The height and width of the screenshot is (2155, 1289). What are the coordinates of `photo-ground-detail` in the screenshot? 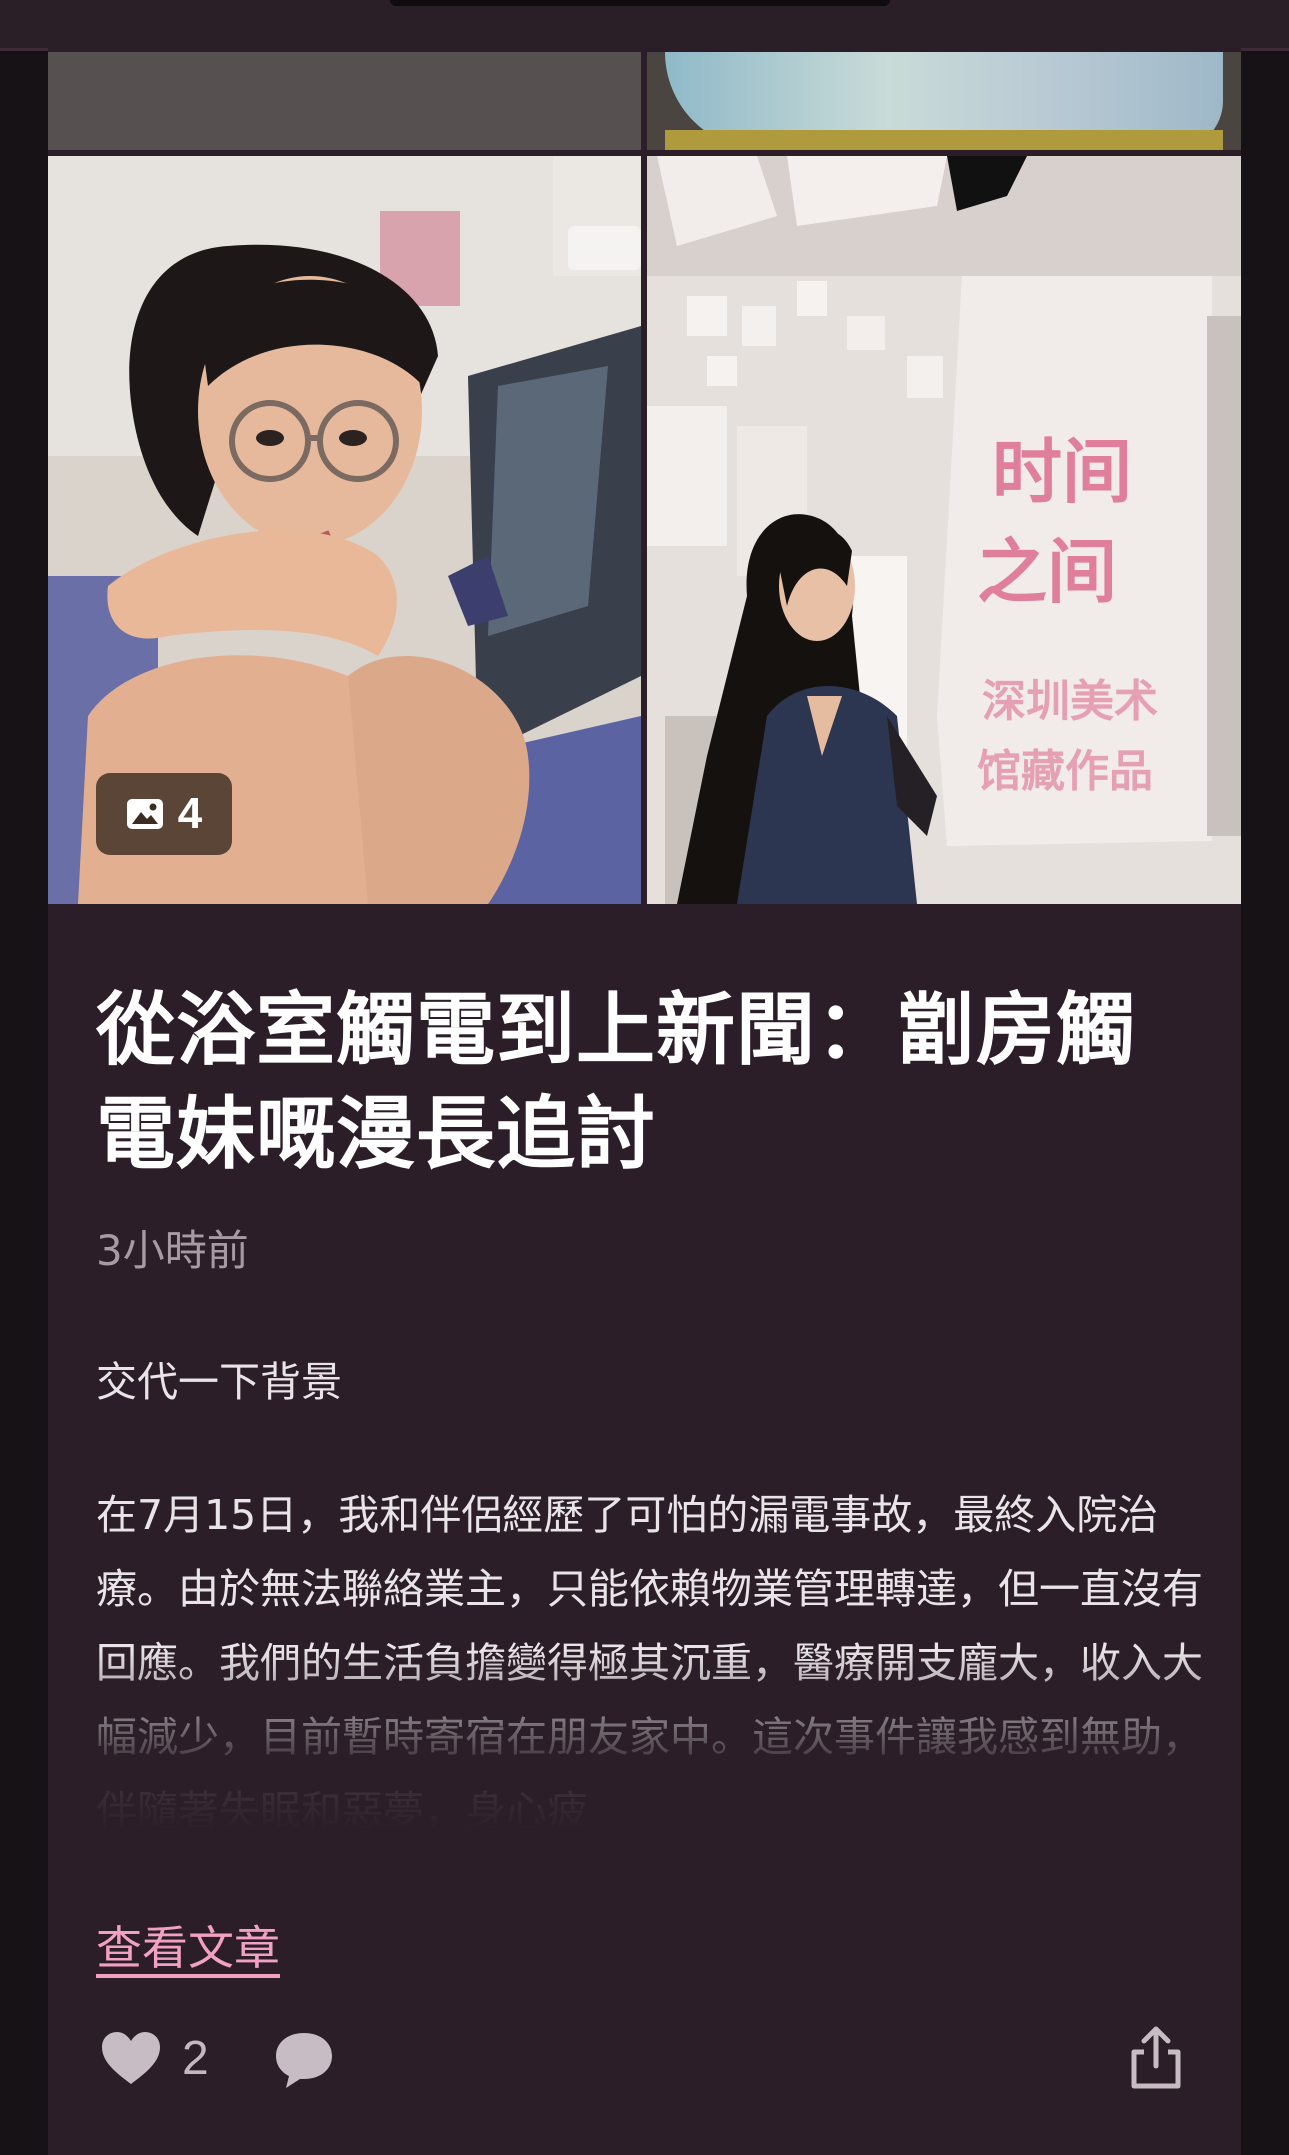 It's located at (944, 140).